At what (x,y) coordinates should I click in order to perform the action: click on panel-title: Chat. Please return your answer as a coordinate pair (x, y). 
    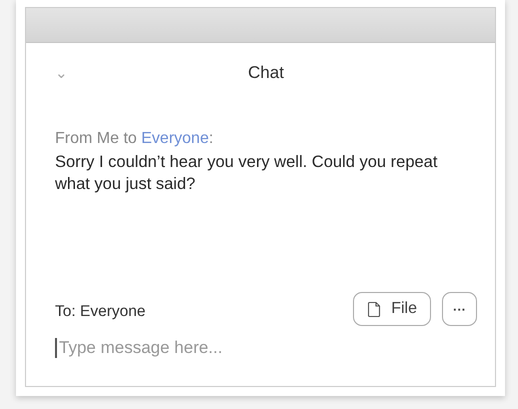
    Looking at the image, I should click on (266, 73).